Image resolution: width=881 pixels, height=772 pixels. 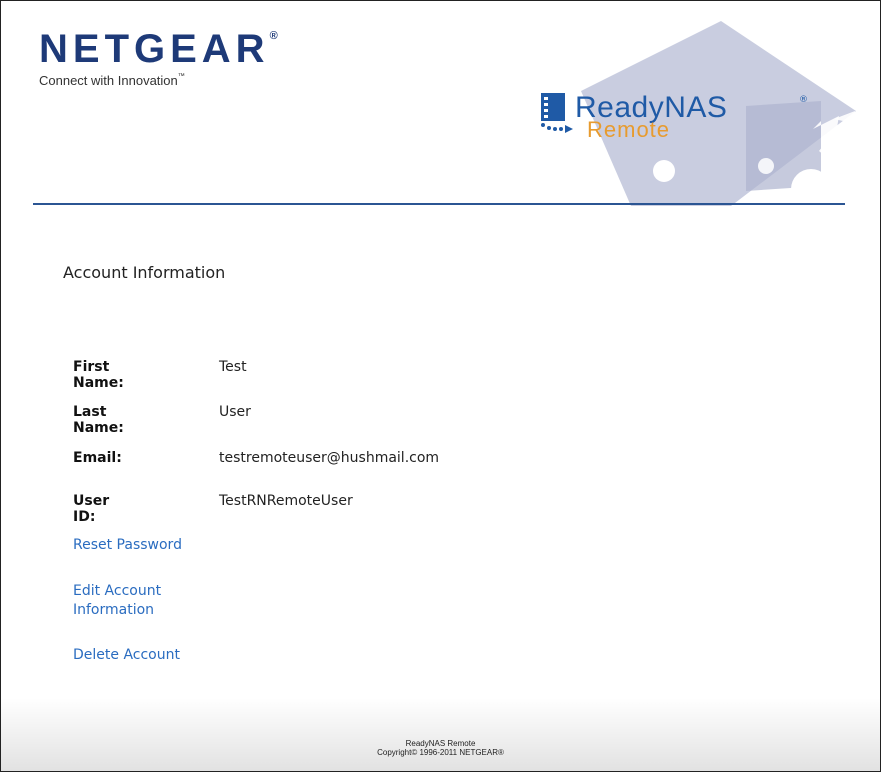 I want to click on footer-copyright: Copyright© 1996-2011 NETGEAR®, so click(x=440, y=752).